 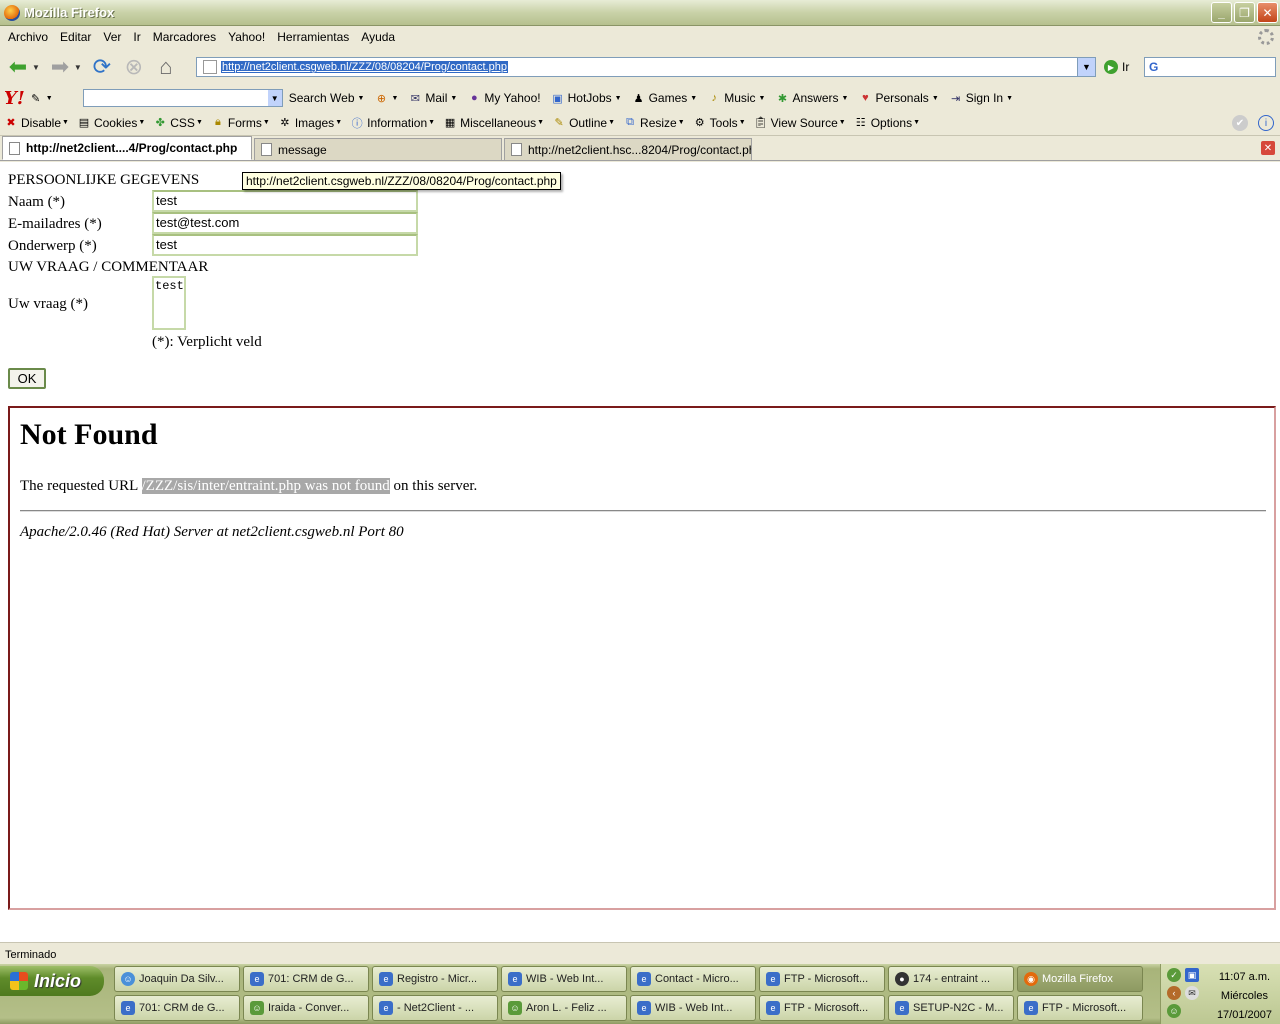 What do you see at coordinates (41, 98) in the screenshot?
I see `yahoo-pencil-icon: ✎ ▼` at bounding box center [41, 98].